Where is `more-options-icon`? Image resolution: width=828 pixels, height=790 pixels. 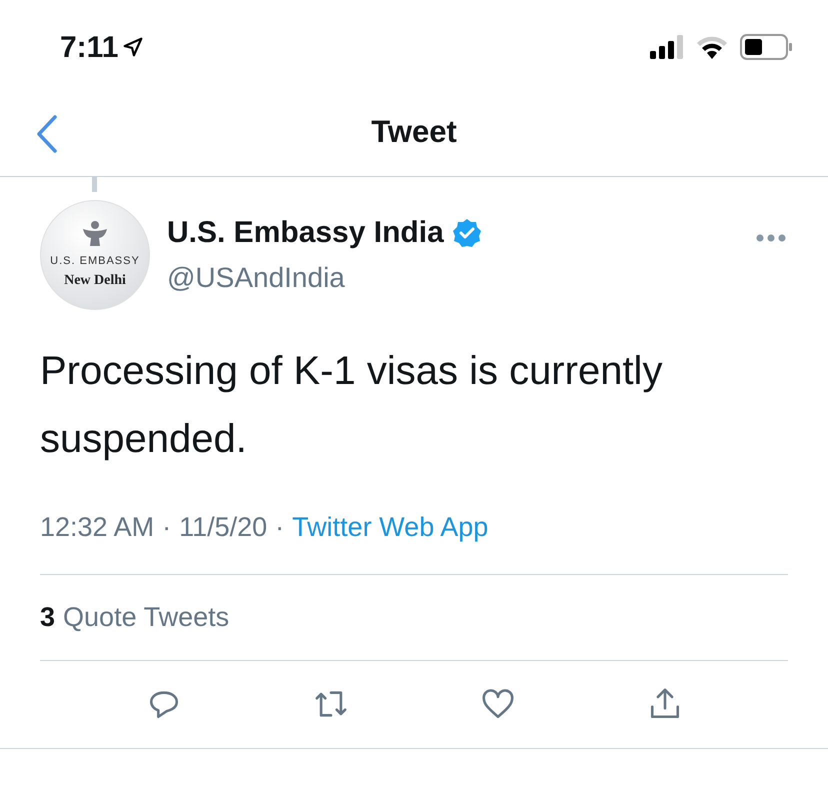
more-options-icon is located at coordinates (771, 238).